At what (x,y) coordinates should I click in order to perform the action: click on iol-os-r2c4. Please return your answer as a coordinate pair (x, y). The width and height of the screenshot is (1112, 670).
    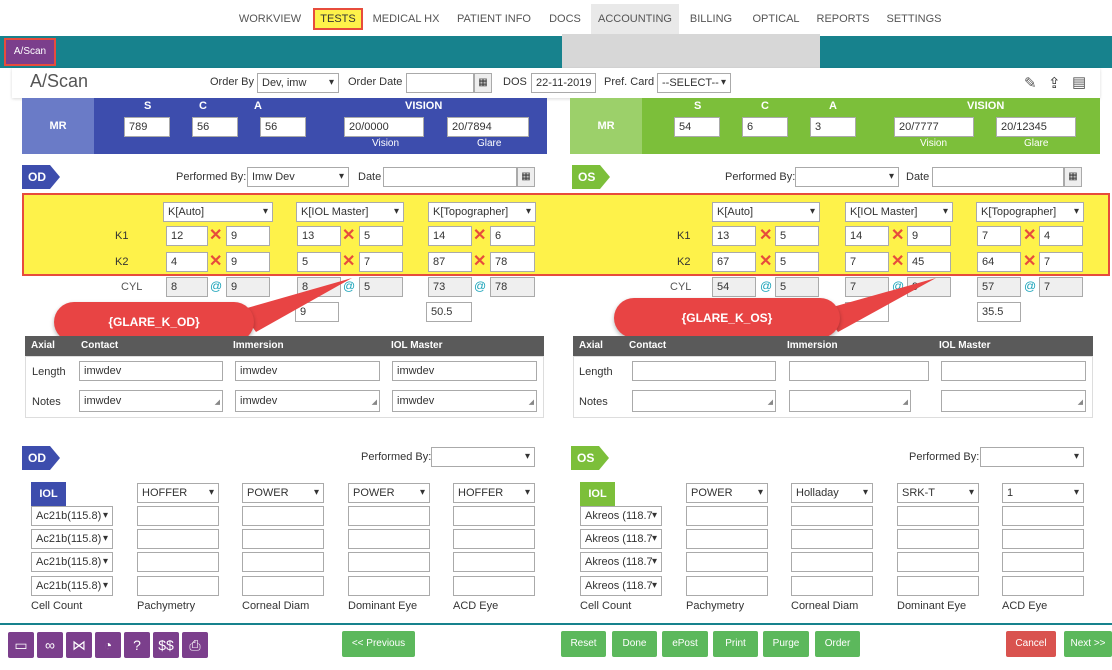
    Looking at the image, I should click on (1043, 539).